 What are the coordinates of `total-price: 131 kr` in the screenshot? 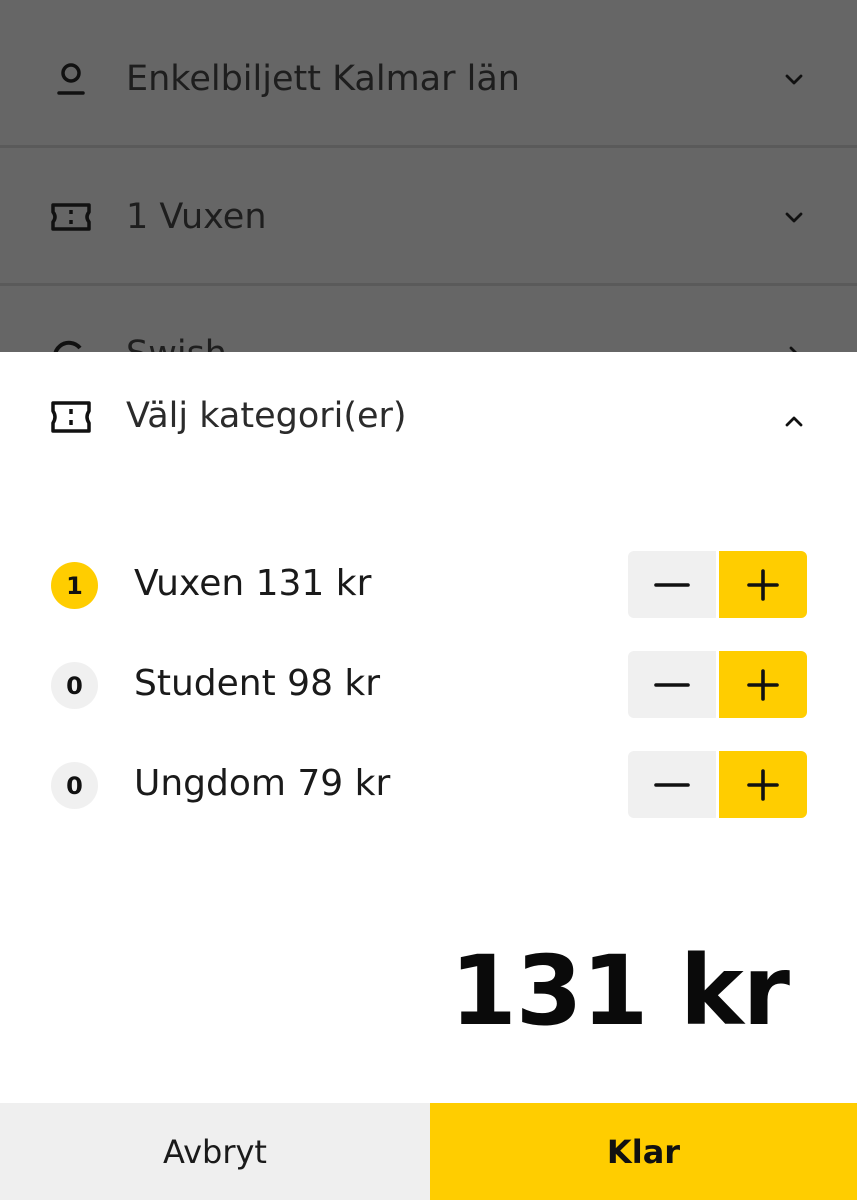 It's located at (620, 991).